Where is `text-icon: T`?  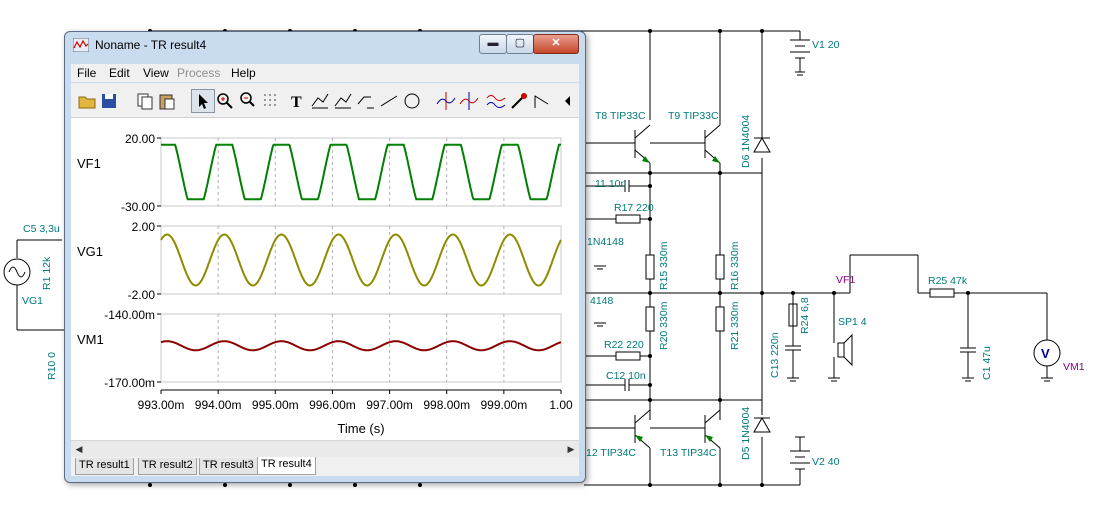 text-icon: T is located at coordinates (297, 101).